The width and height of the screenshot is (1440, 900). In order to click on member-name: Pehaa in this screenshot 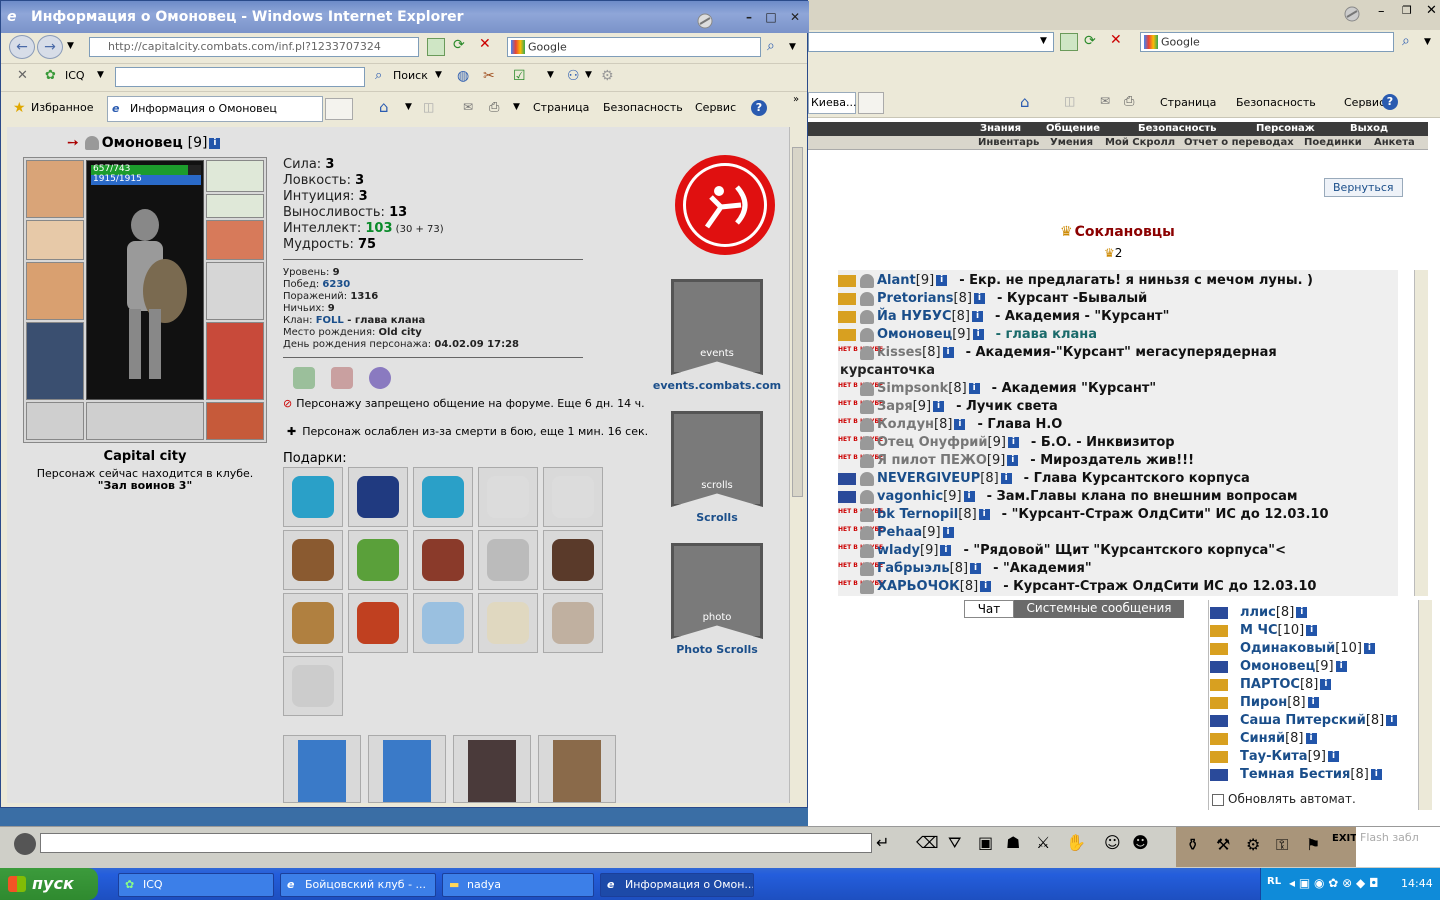, I will do `click(899, 532)`.